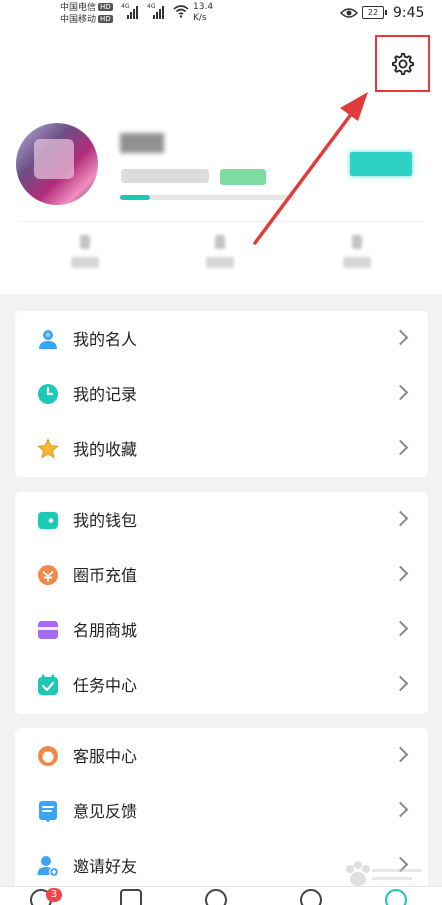 The height and width of the screenshot is (905, 442). I want to click on avatar, so click(57, 164).